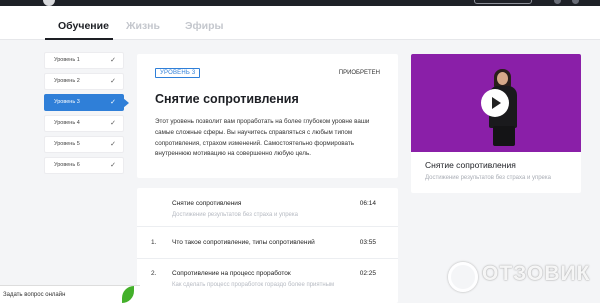 This screenshot has width=600, height=303. What do you see at coordinates (504, 136) in the screenshot?
I see `presenter-legs` at bounding box center [504, 136].